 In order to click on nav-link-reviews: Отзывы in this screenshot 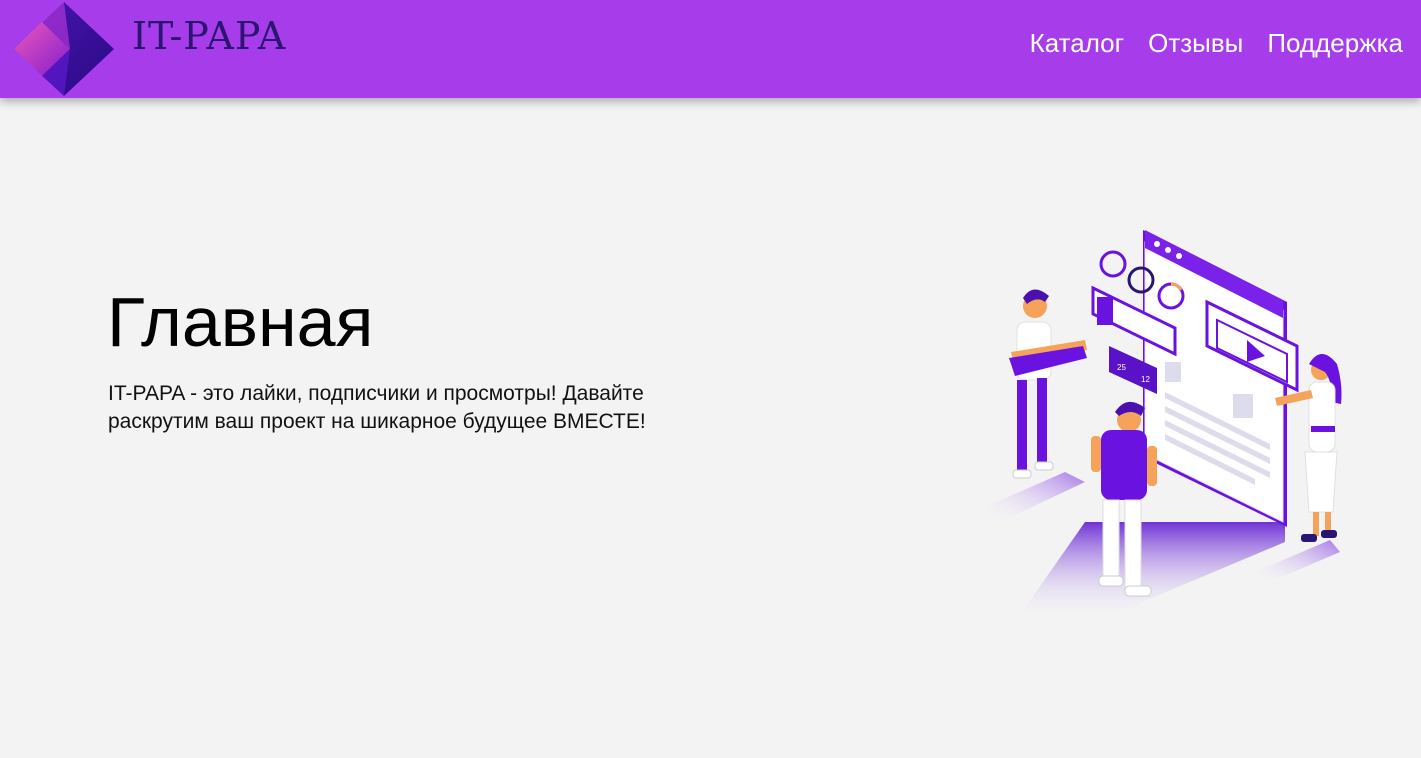, I will do `click(1195, 43)`.